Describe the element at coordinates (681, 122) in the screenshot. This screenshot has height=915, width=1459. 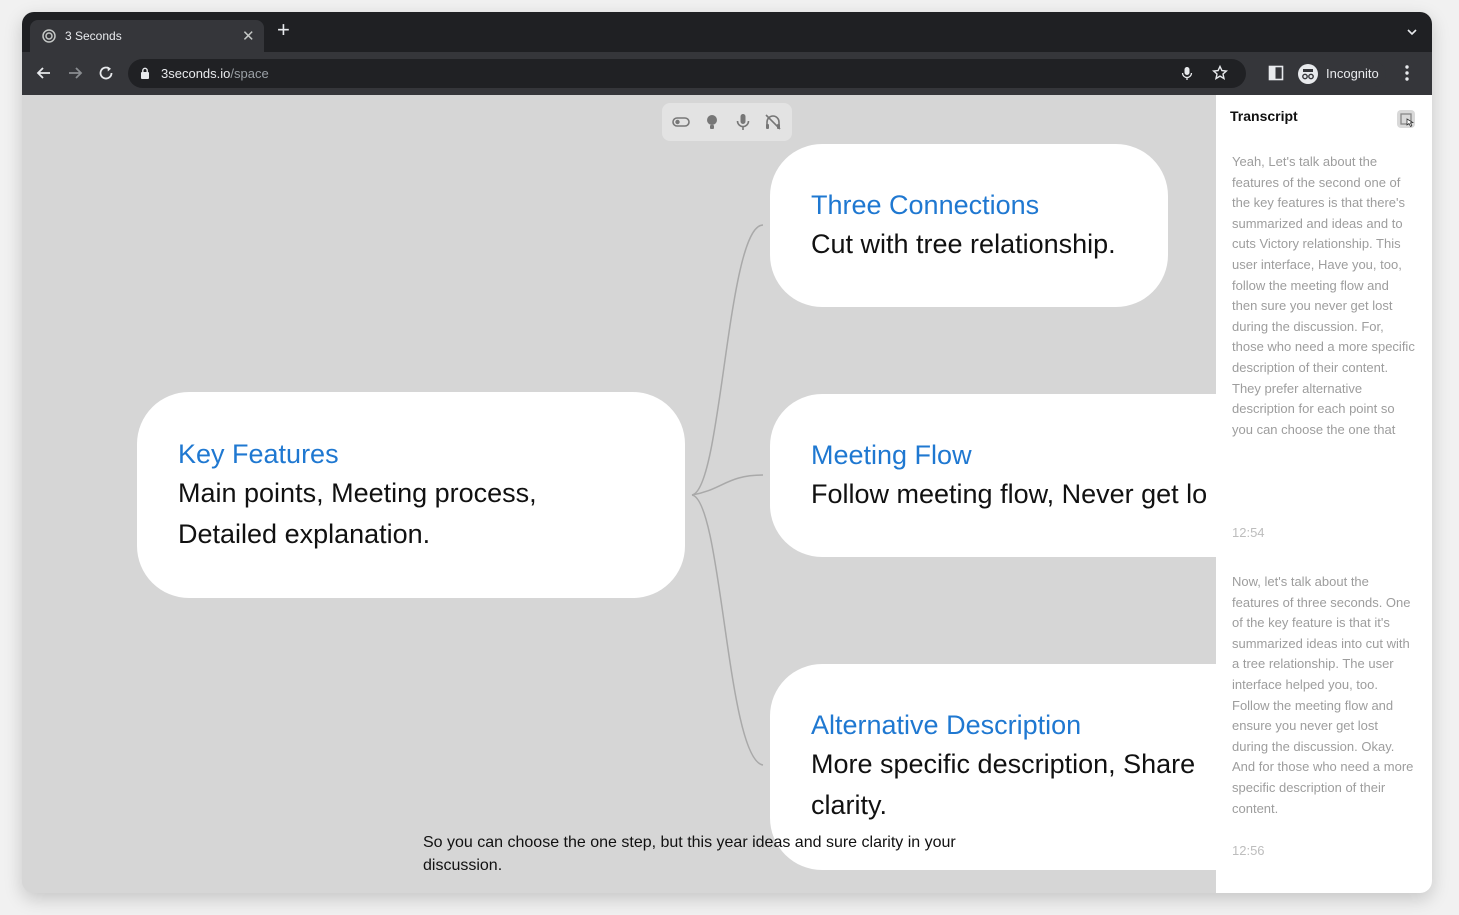
I see `toggle-icon` at that location.